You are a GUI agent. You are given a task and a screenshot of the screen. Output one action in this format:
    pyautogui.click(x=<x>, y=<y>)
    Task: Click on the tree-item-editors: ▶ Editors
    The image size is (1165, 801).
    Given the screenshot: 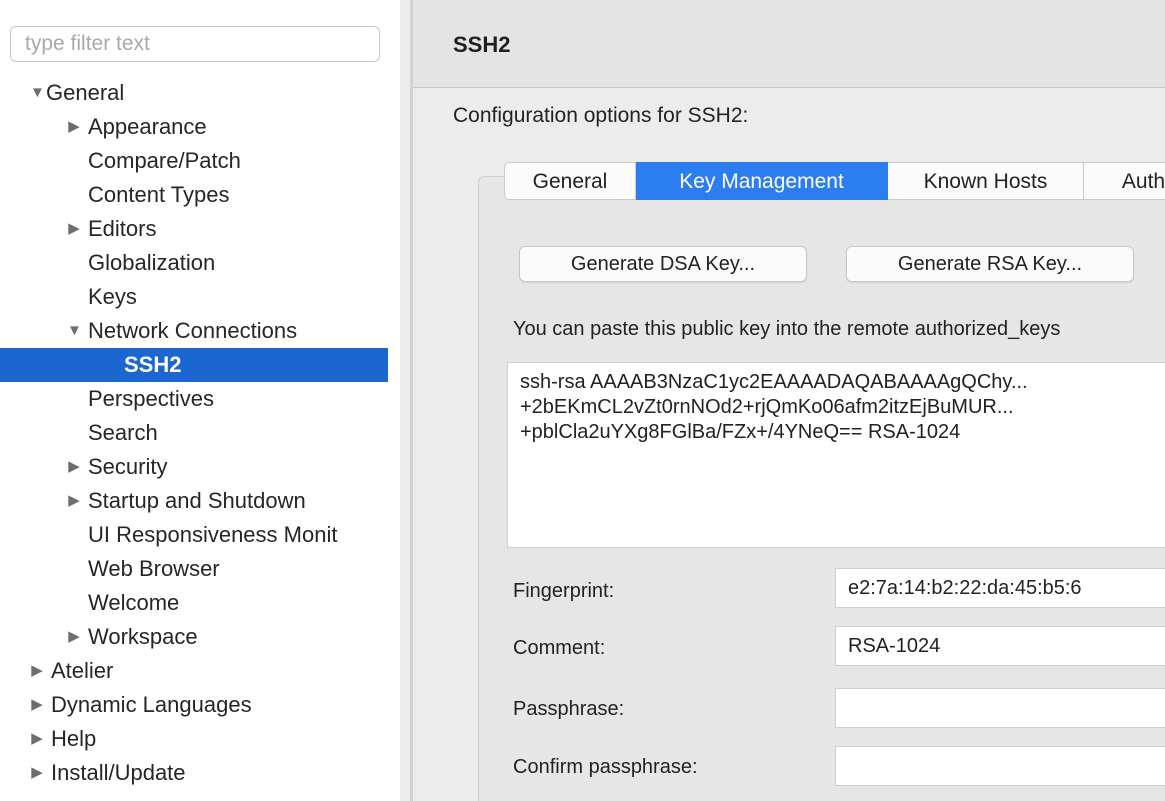 What is the action you would take?
    pyautogui.click(x=200, y=229)
    